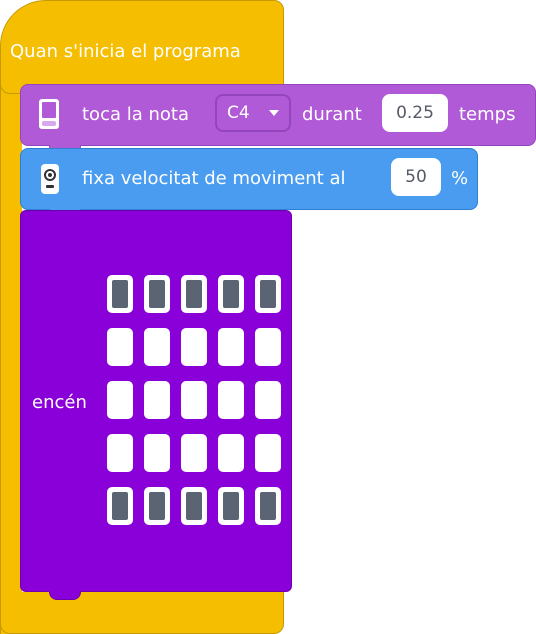  Describe the element at coordinates (415, 113) in the screenshot. I see `beats-input: 0.25` at that location.